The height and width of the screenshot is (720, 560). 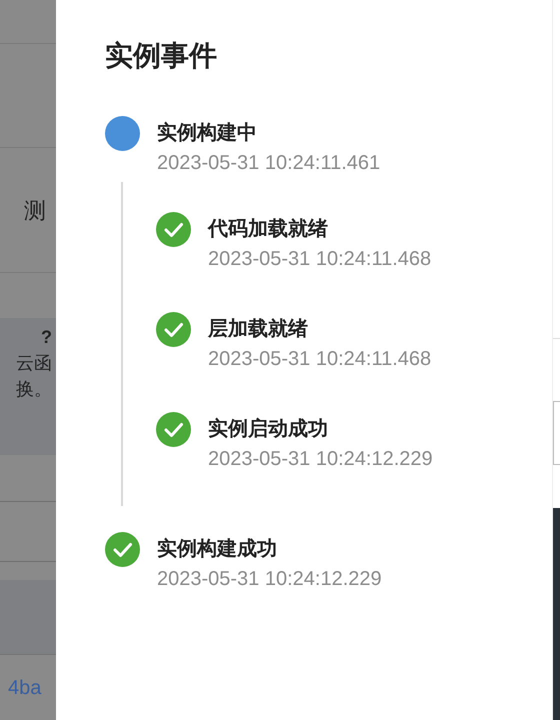 I want to click on notice-text: 换。, so click(x=34, y=389).